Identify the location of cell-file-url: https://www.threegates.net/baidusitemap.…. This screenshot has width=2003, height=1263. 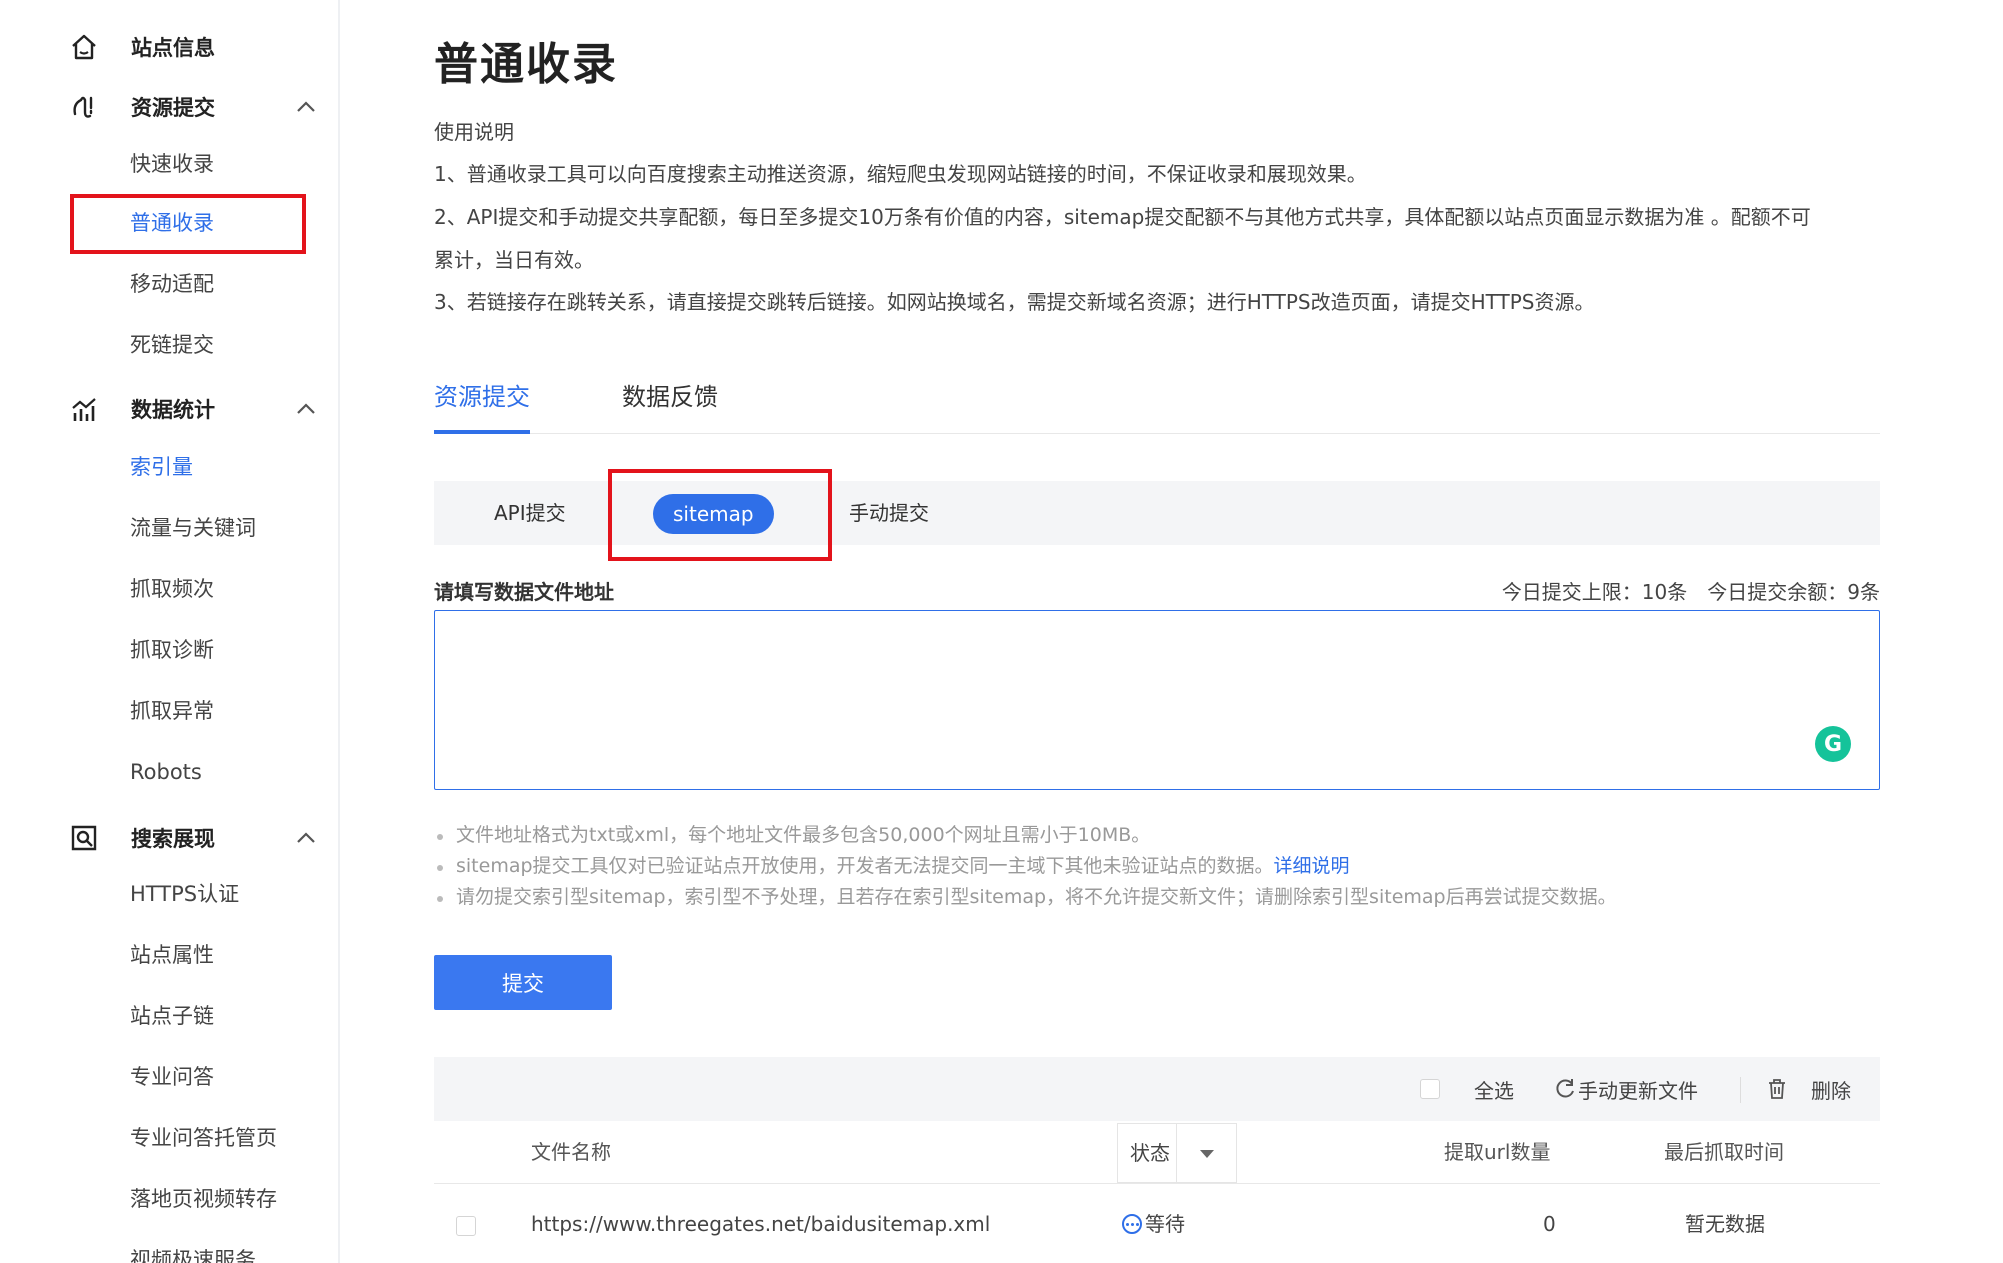
(760, 1223).